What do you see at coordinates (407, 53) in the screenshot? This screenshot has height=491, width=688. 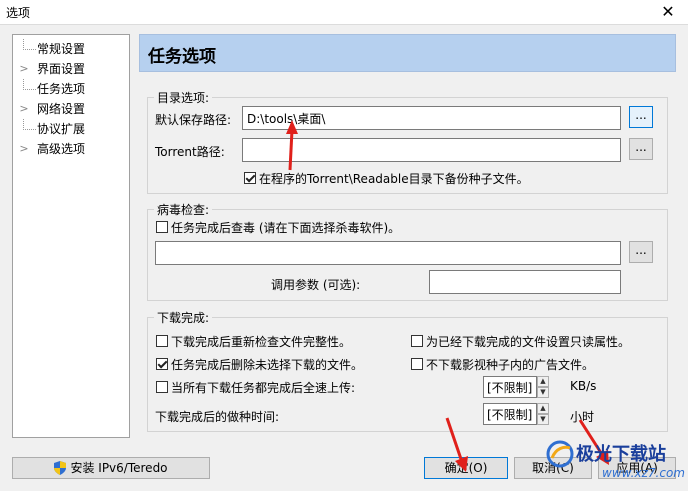 I see `section-header: 任务选项` at bounding box center [407, 53].